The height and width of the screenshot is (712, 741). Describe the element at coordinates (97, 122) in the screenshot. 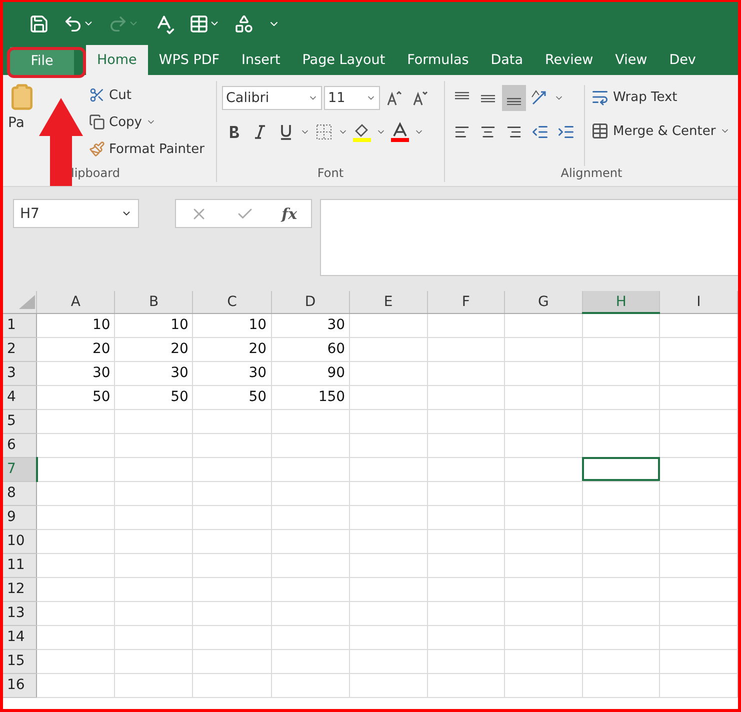

I see `copy-icon` at that location.